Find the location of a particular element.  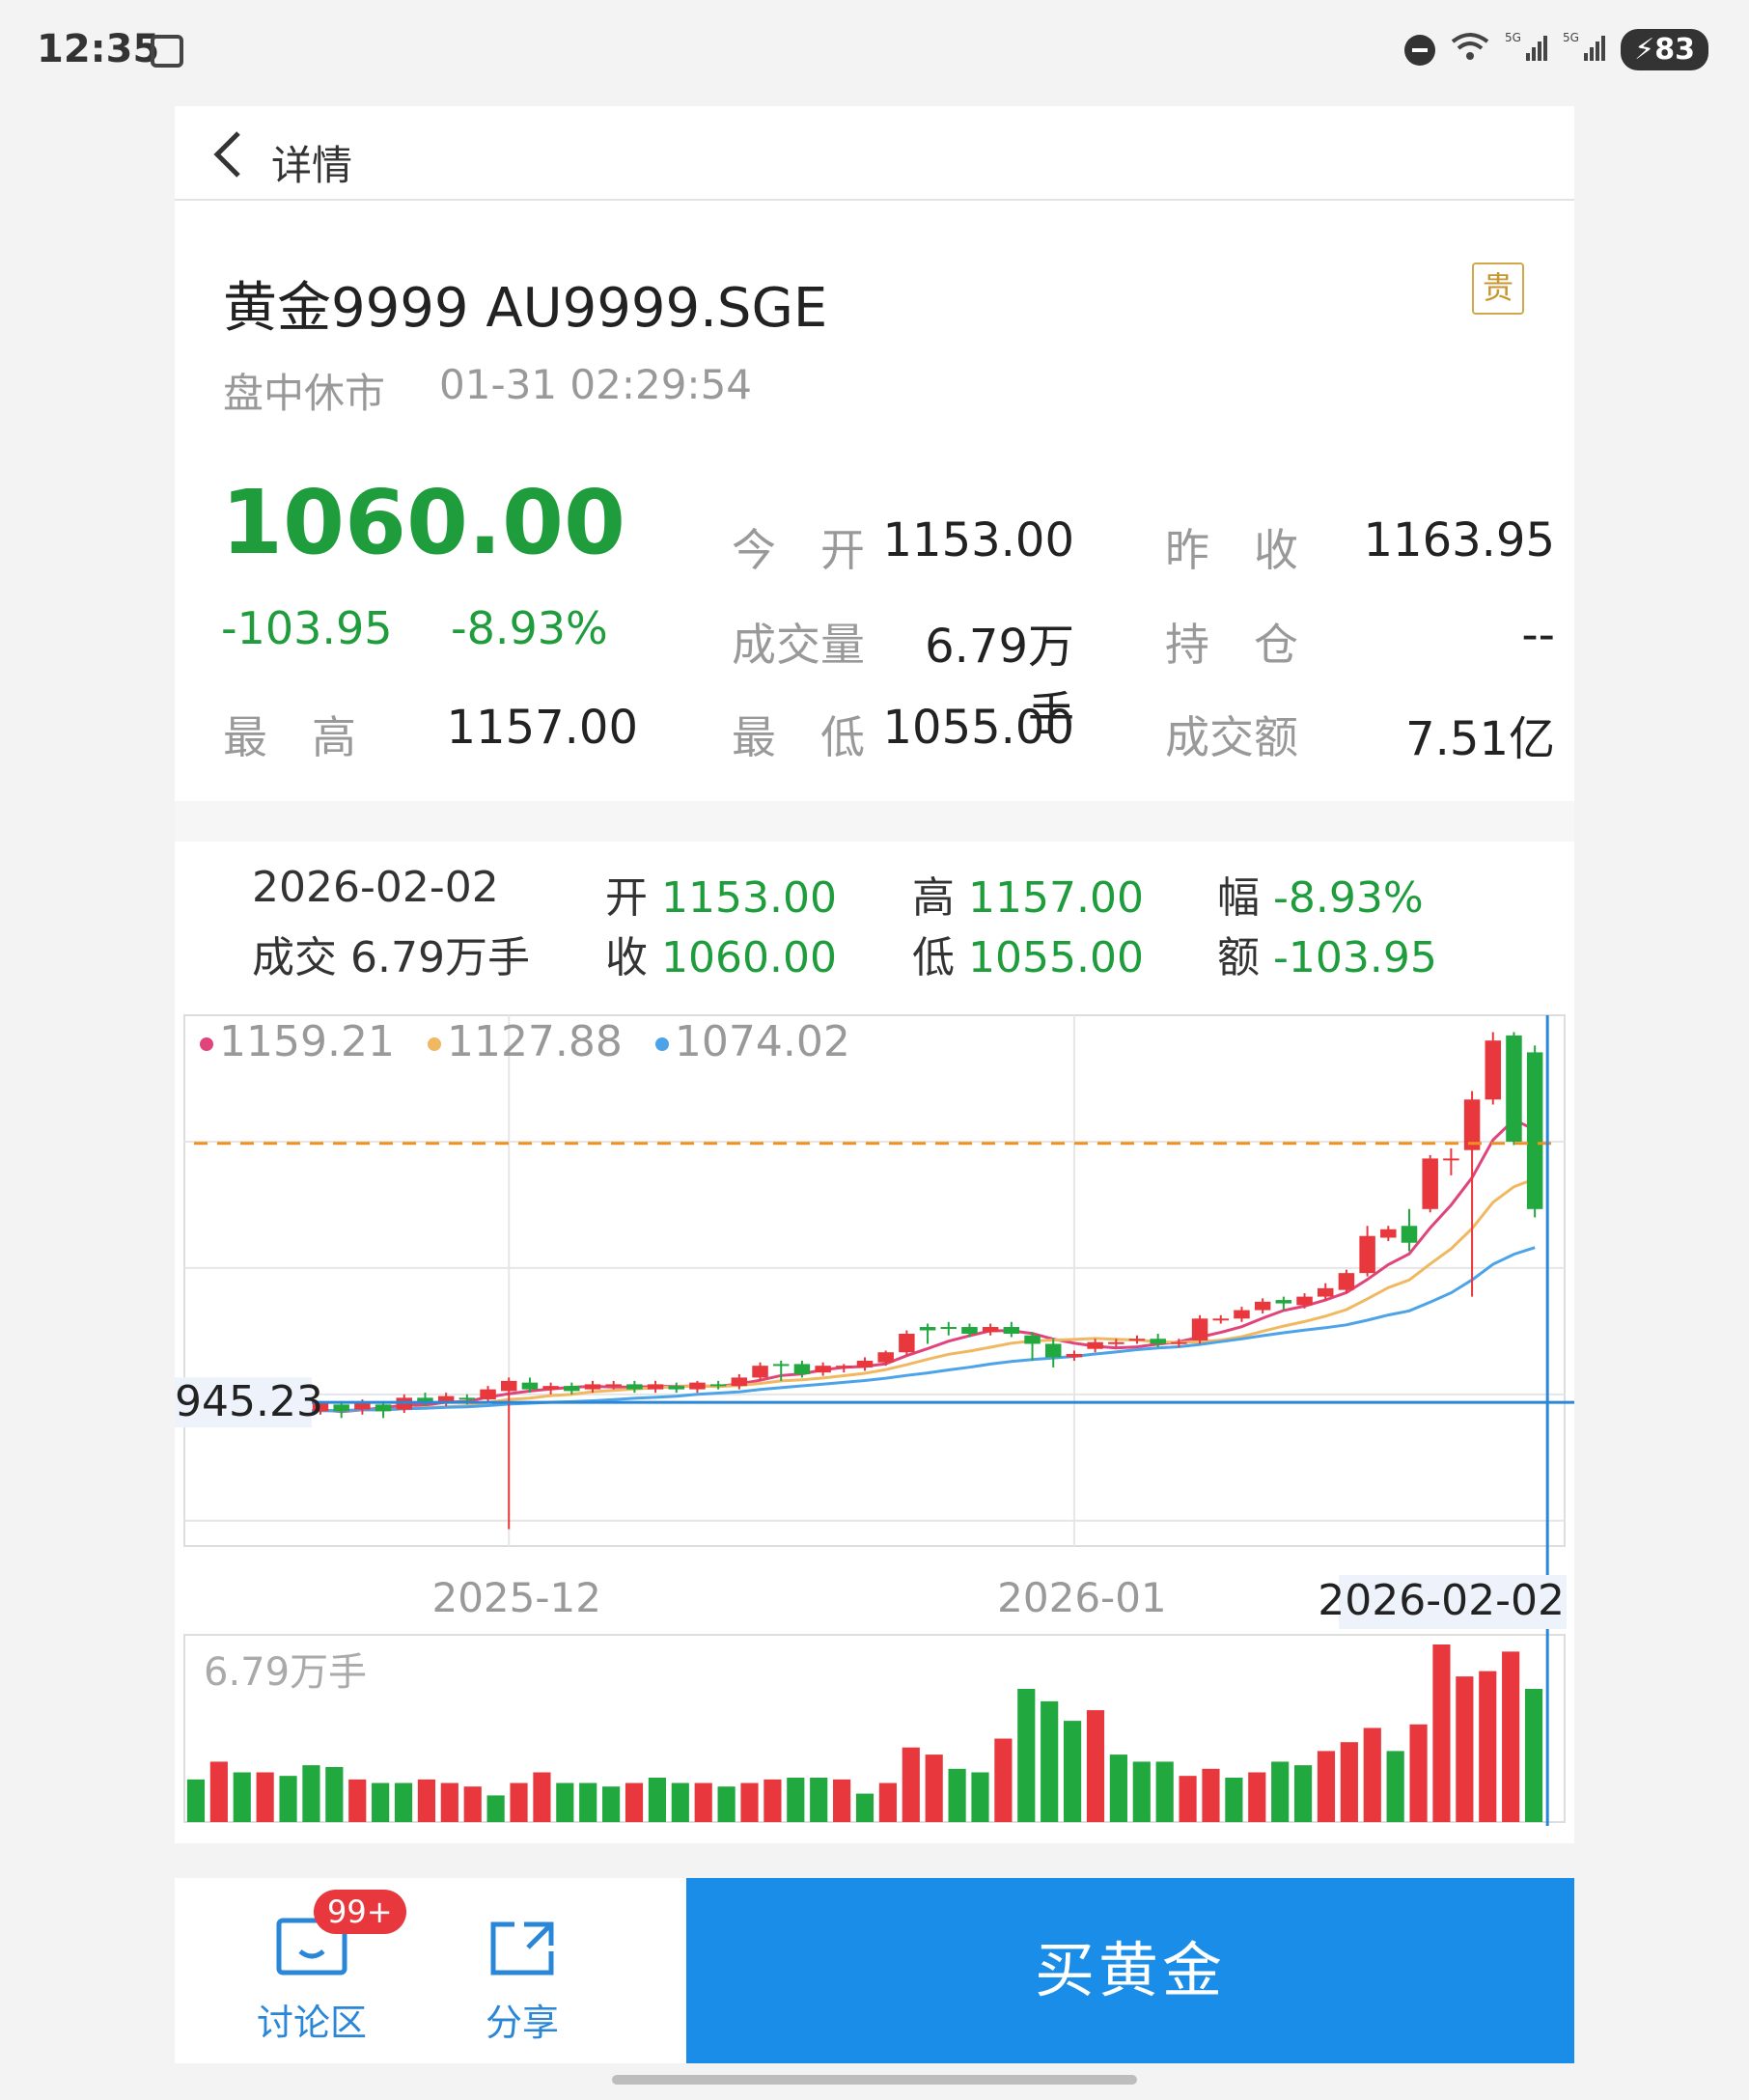

open-interest-label: 持 仓 is located at coordinates (1232, 645).